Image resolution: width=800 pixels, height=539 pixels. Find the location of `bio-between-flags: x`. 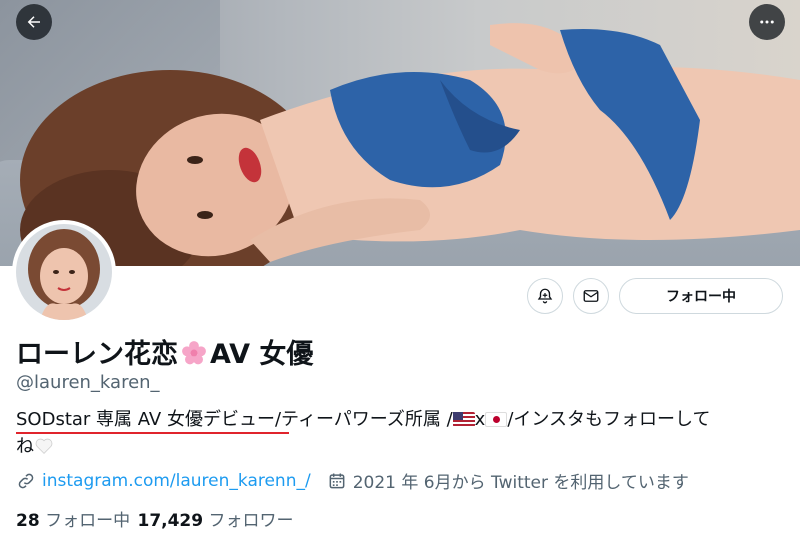

bio-between-flags: x is located at coordinates (480, 419).